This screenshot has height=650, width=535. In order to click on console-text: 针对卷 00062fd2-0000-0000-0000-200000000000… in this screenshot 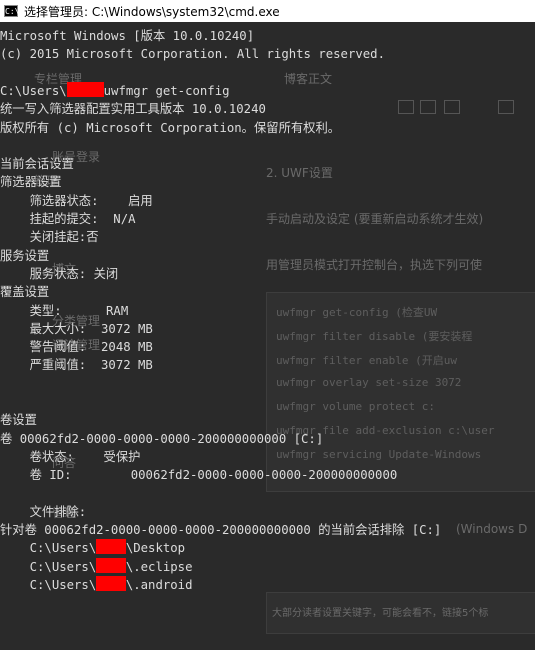, I will do `click(221, 530)`.